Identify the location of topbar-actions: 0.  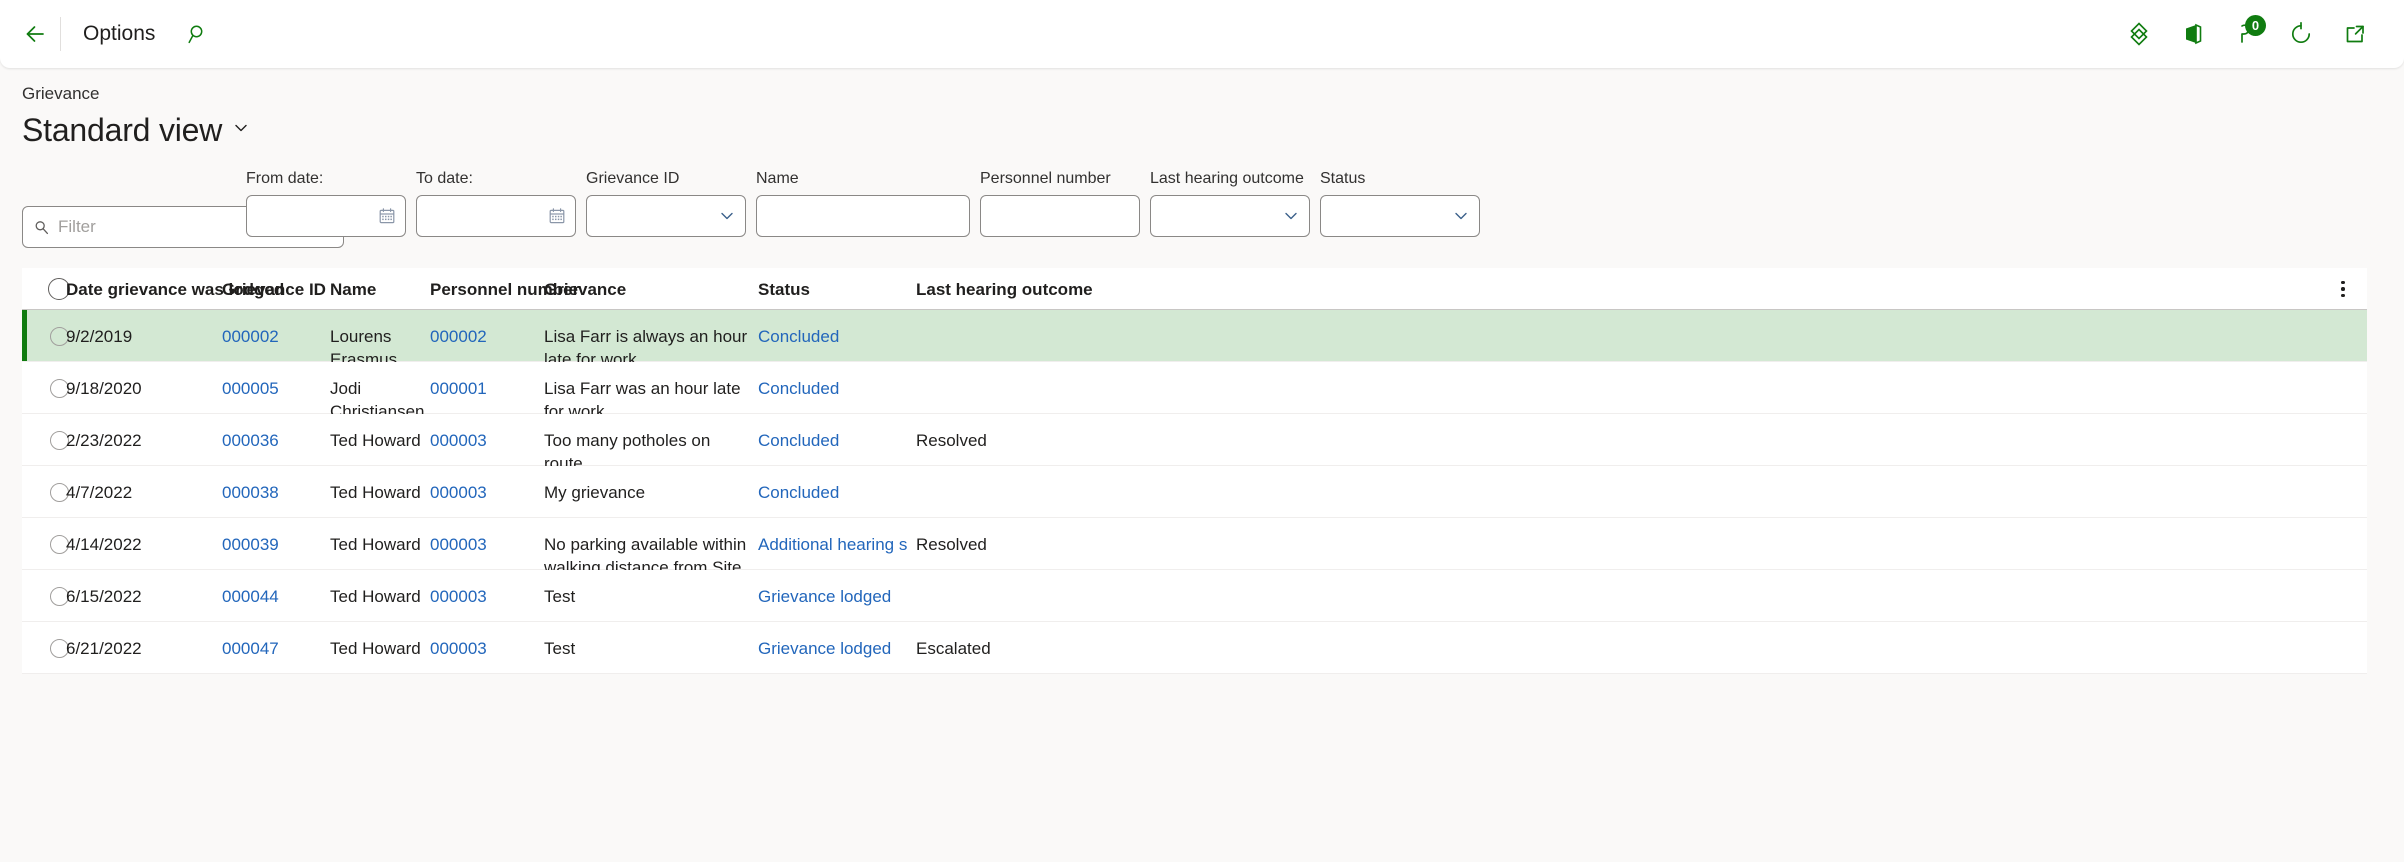
(2258, 34).